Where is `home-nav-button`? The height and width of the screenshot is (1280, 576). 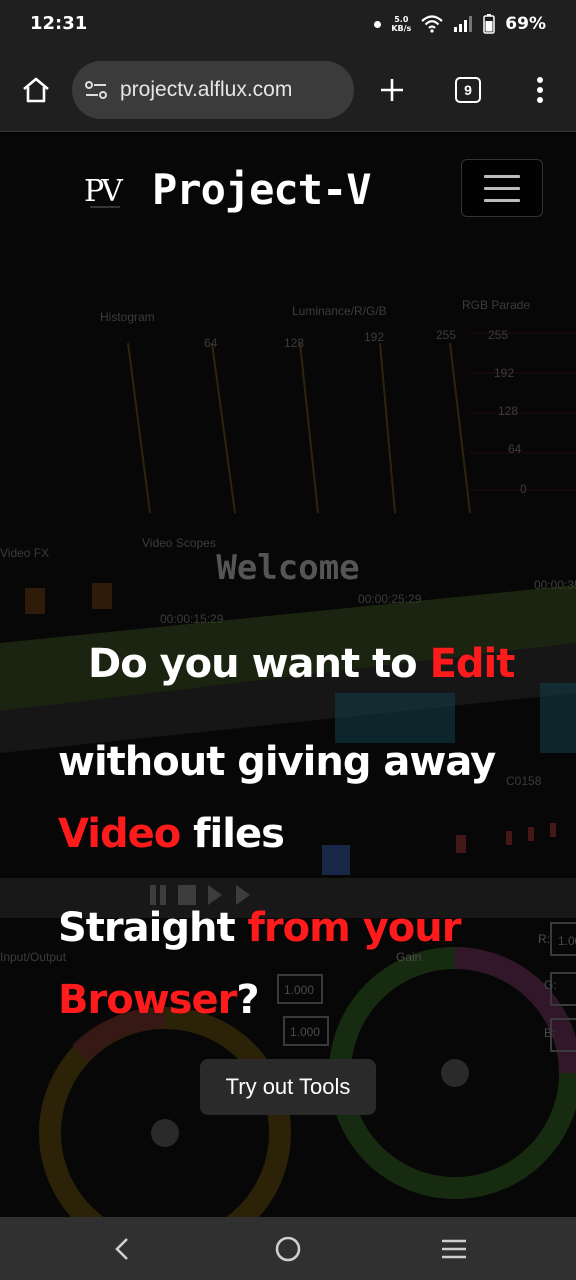
home-nav-button is located at coordinates (288, 1249).